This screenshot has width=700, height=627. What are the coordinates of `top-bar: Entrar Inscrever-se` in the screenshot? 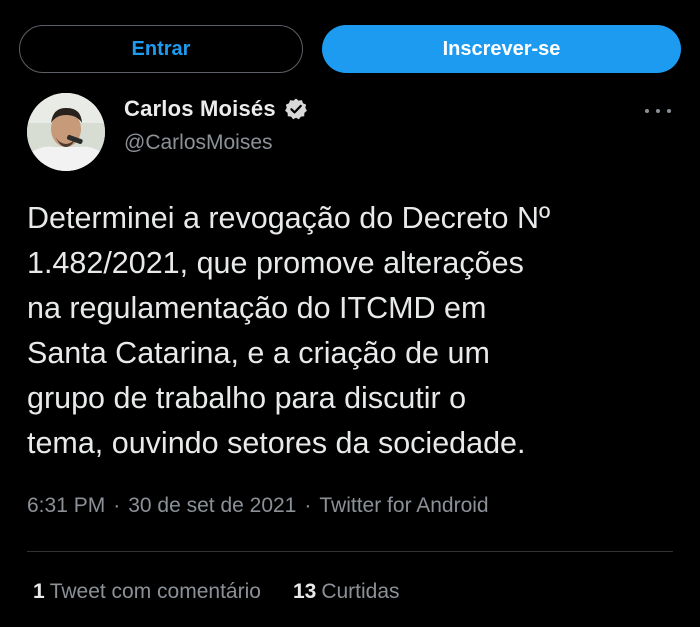 It's located at (350, 45).